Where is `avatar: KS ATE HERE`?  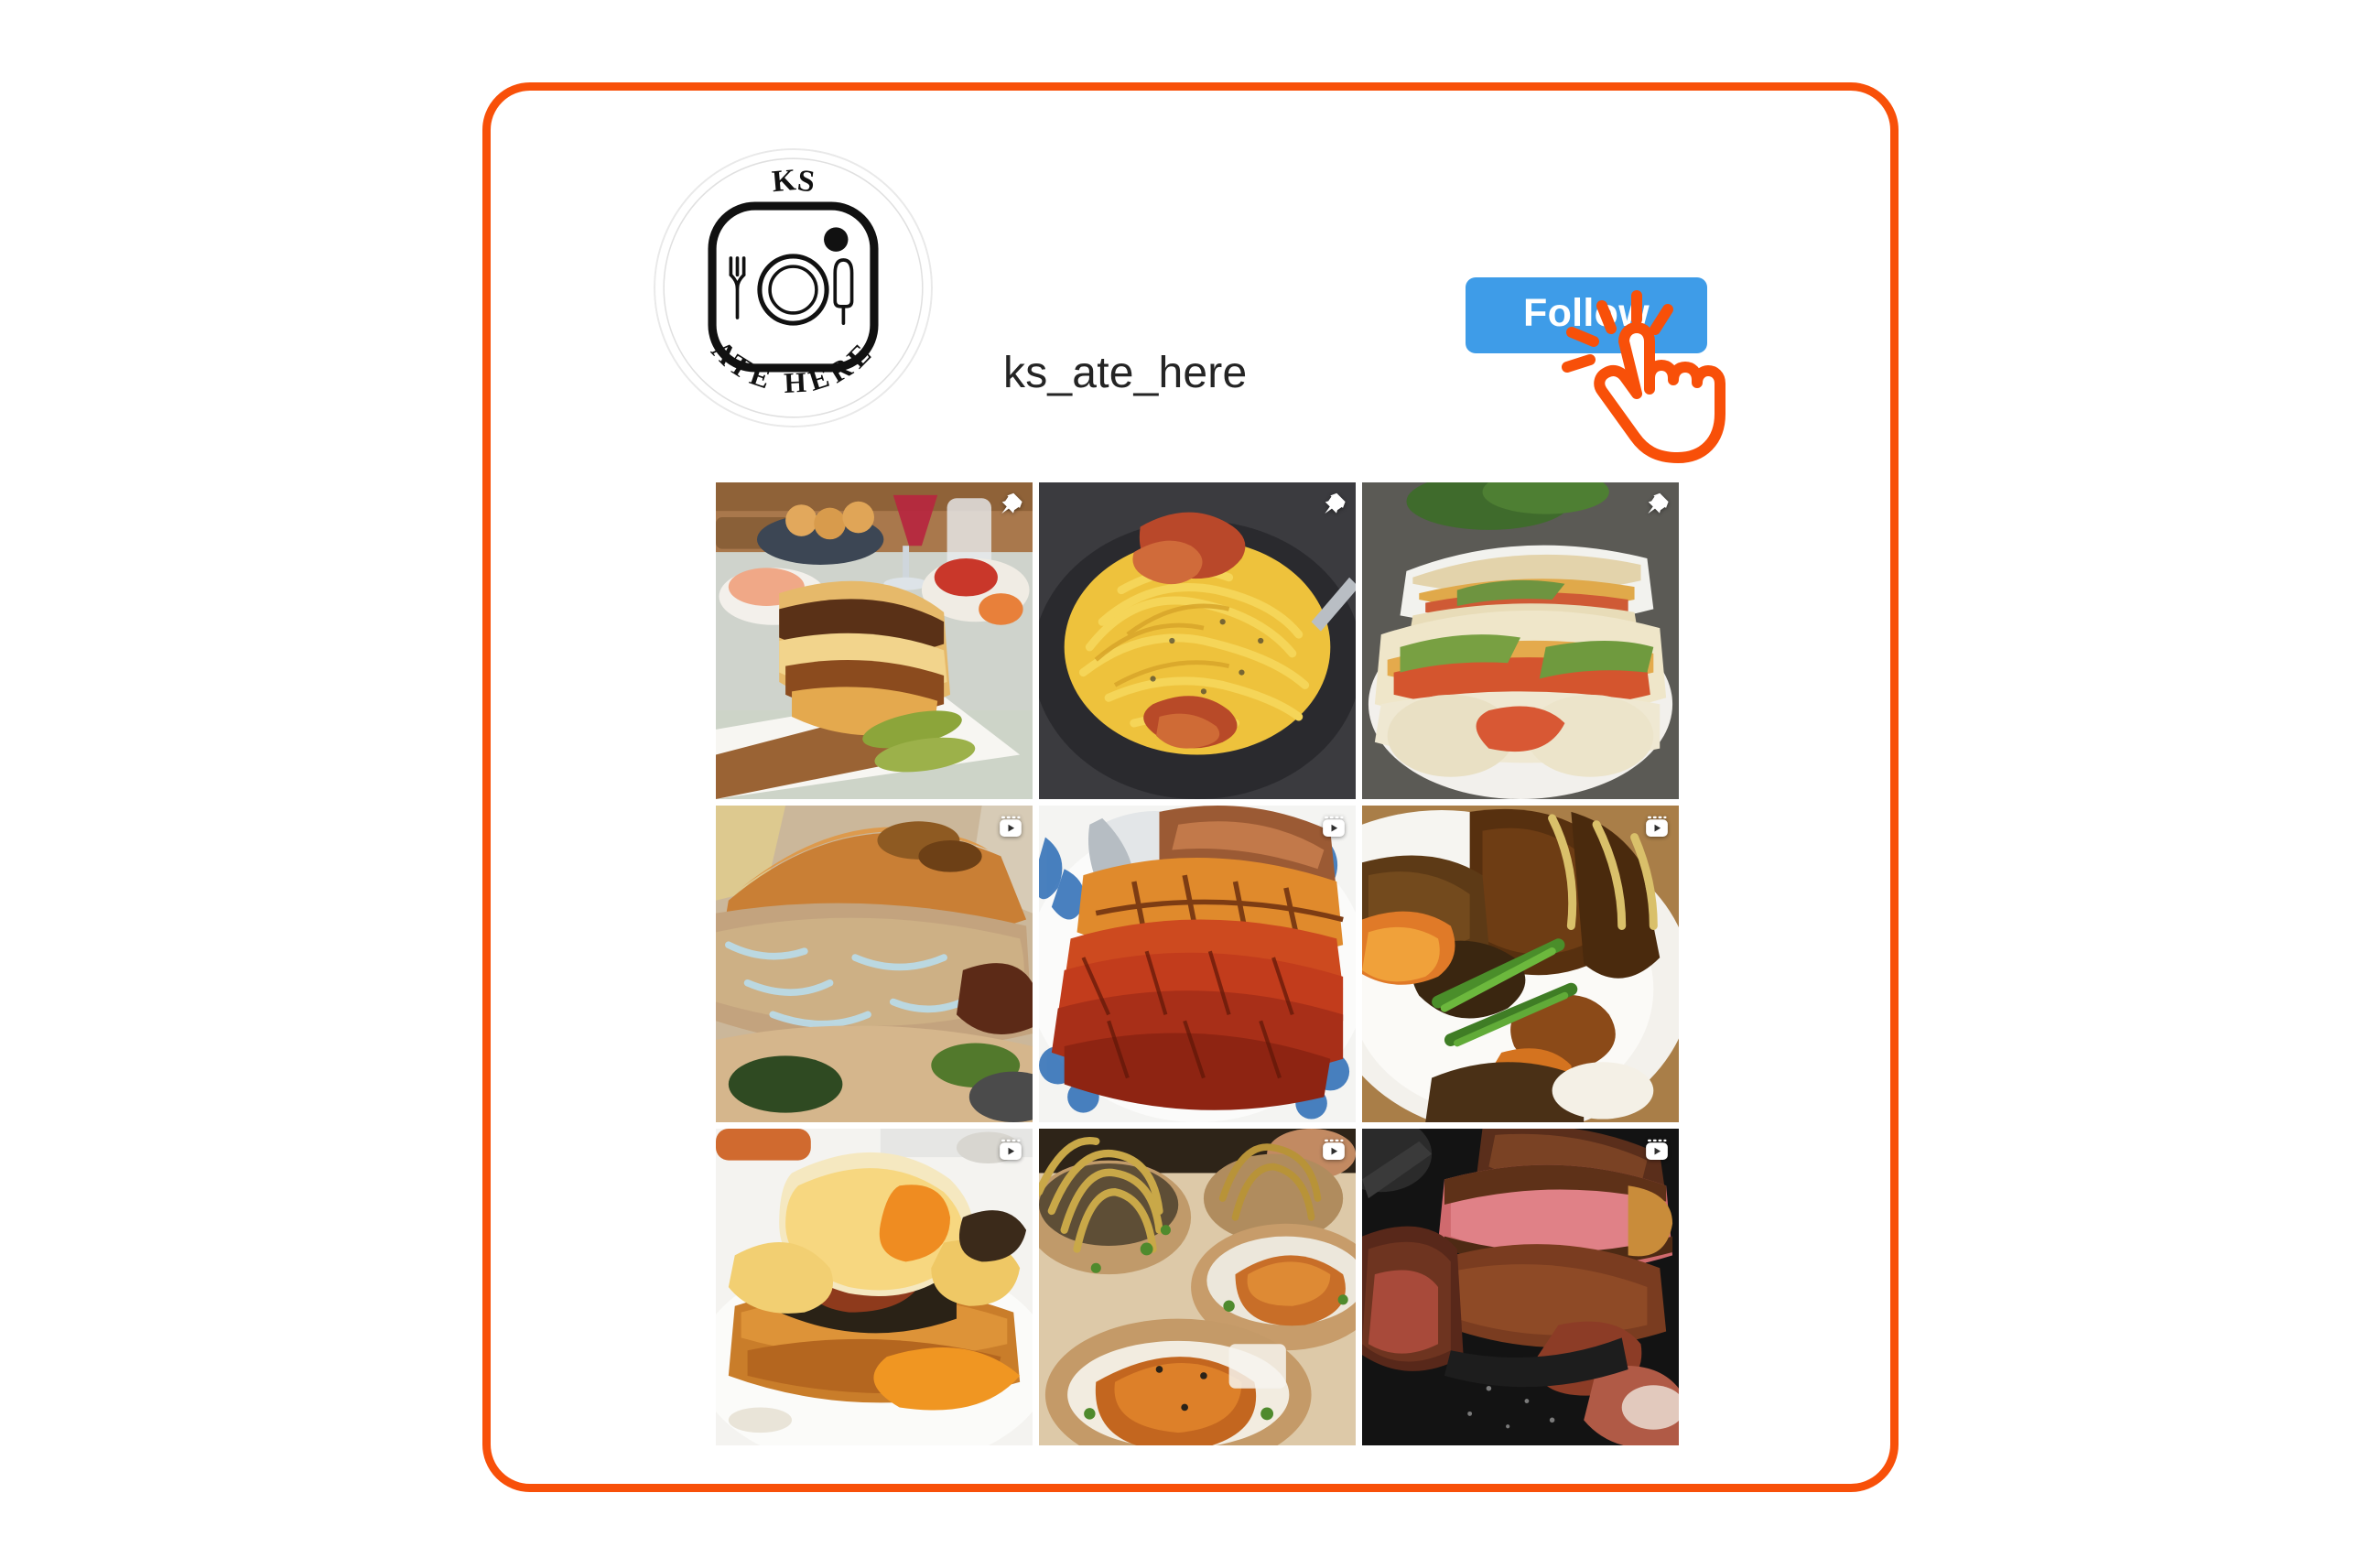 avatar: KS ATE HERE is located at coordinates (793, 287).